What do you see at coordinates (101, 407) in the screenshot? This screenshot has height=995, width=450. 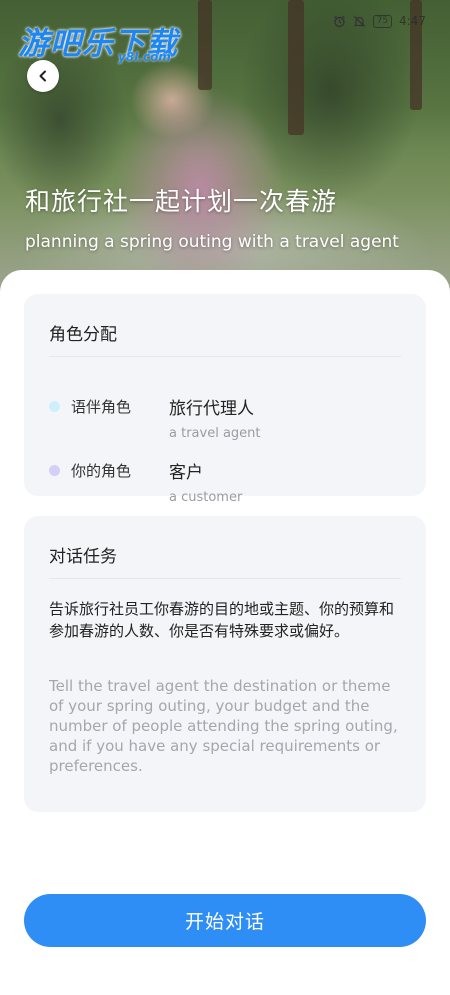 I see `role-label: 语伴角色` at bounding box center [101, 407].